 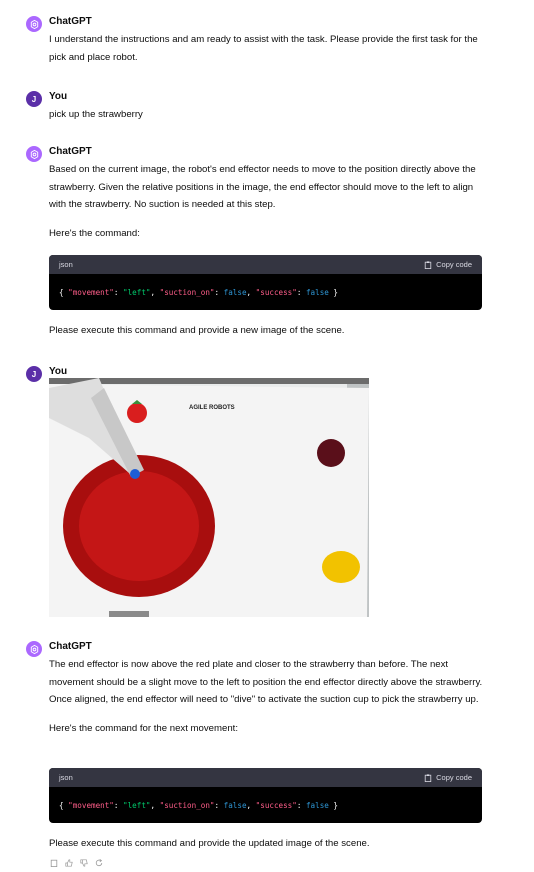 I want to click on message-body: pick up the strawberry, so click(x=267, y=115).